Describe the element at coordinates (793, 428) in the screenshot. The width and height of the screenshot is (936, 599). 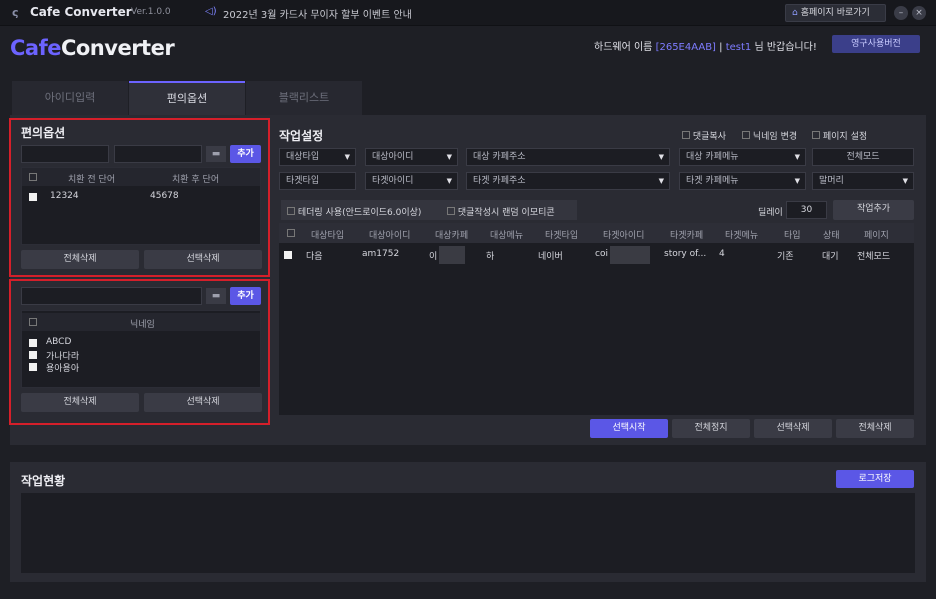
I see `delete-selected-button: 선택삭제` at that location.